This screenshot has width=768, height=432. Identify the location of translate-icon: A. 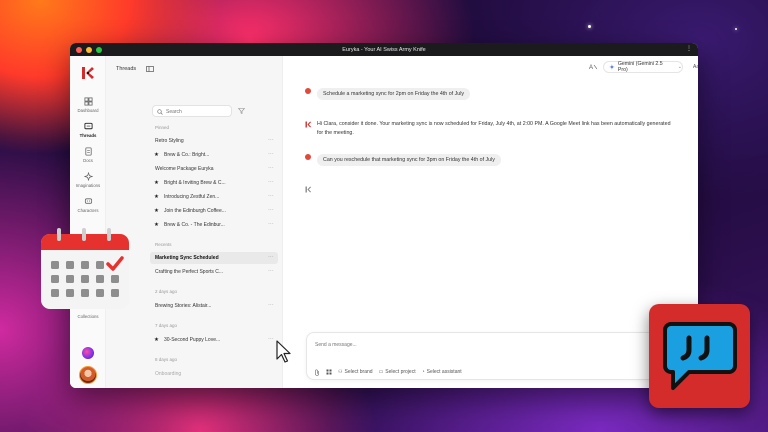
(593, 67).